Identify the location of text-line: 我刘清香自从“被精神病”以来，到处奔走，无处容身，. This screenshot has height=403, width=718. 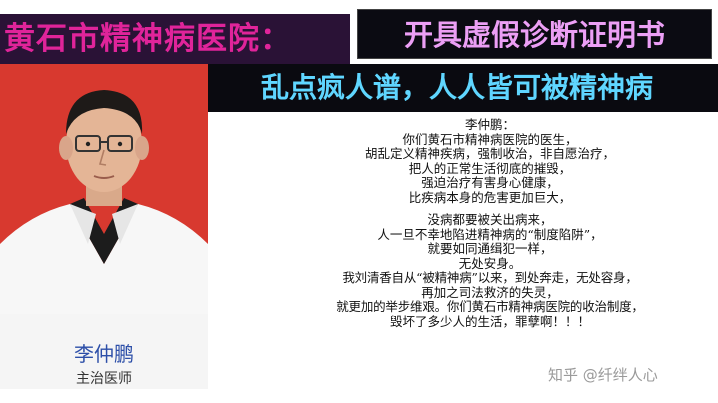
(490, 277).